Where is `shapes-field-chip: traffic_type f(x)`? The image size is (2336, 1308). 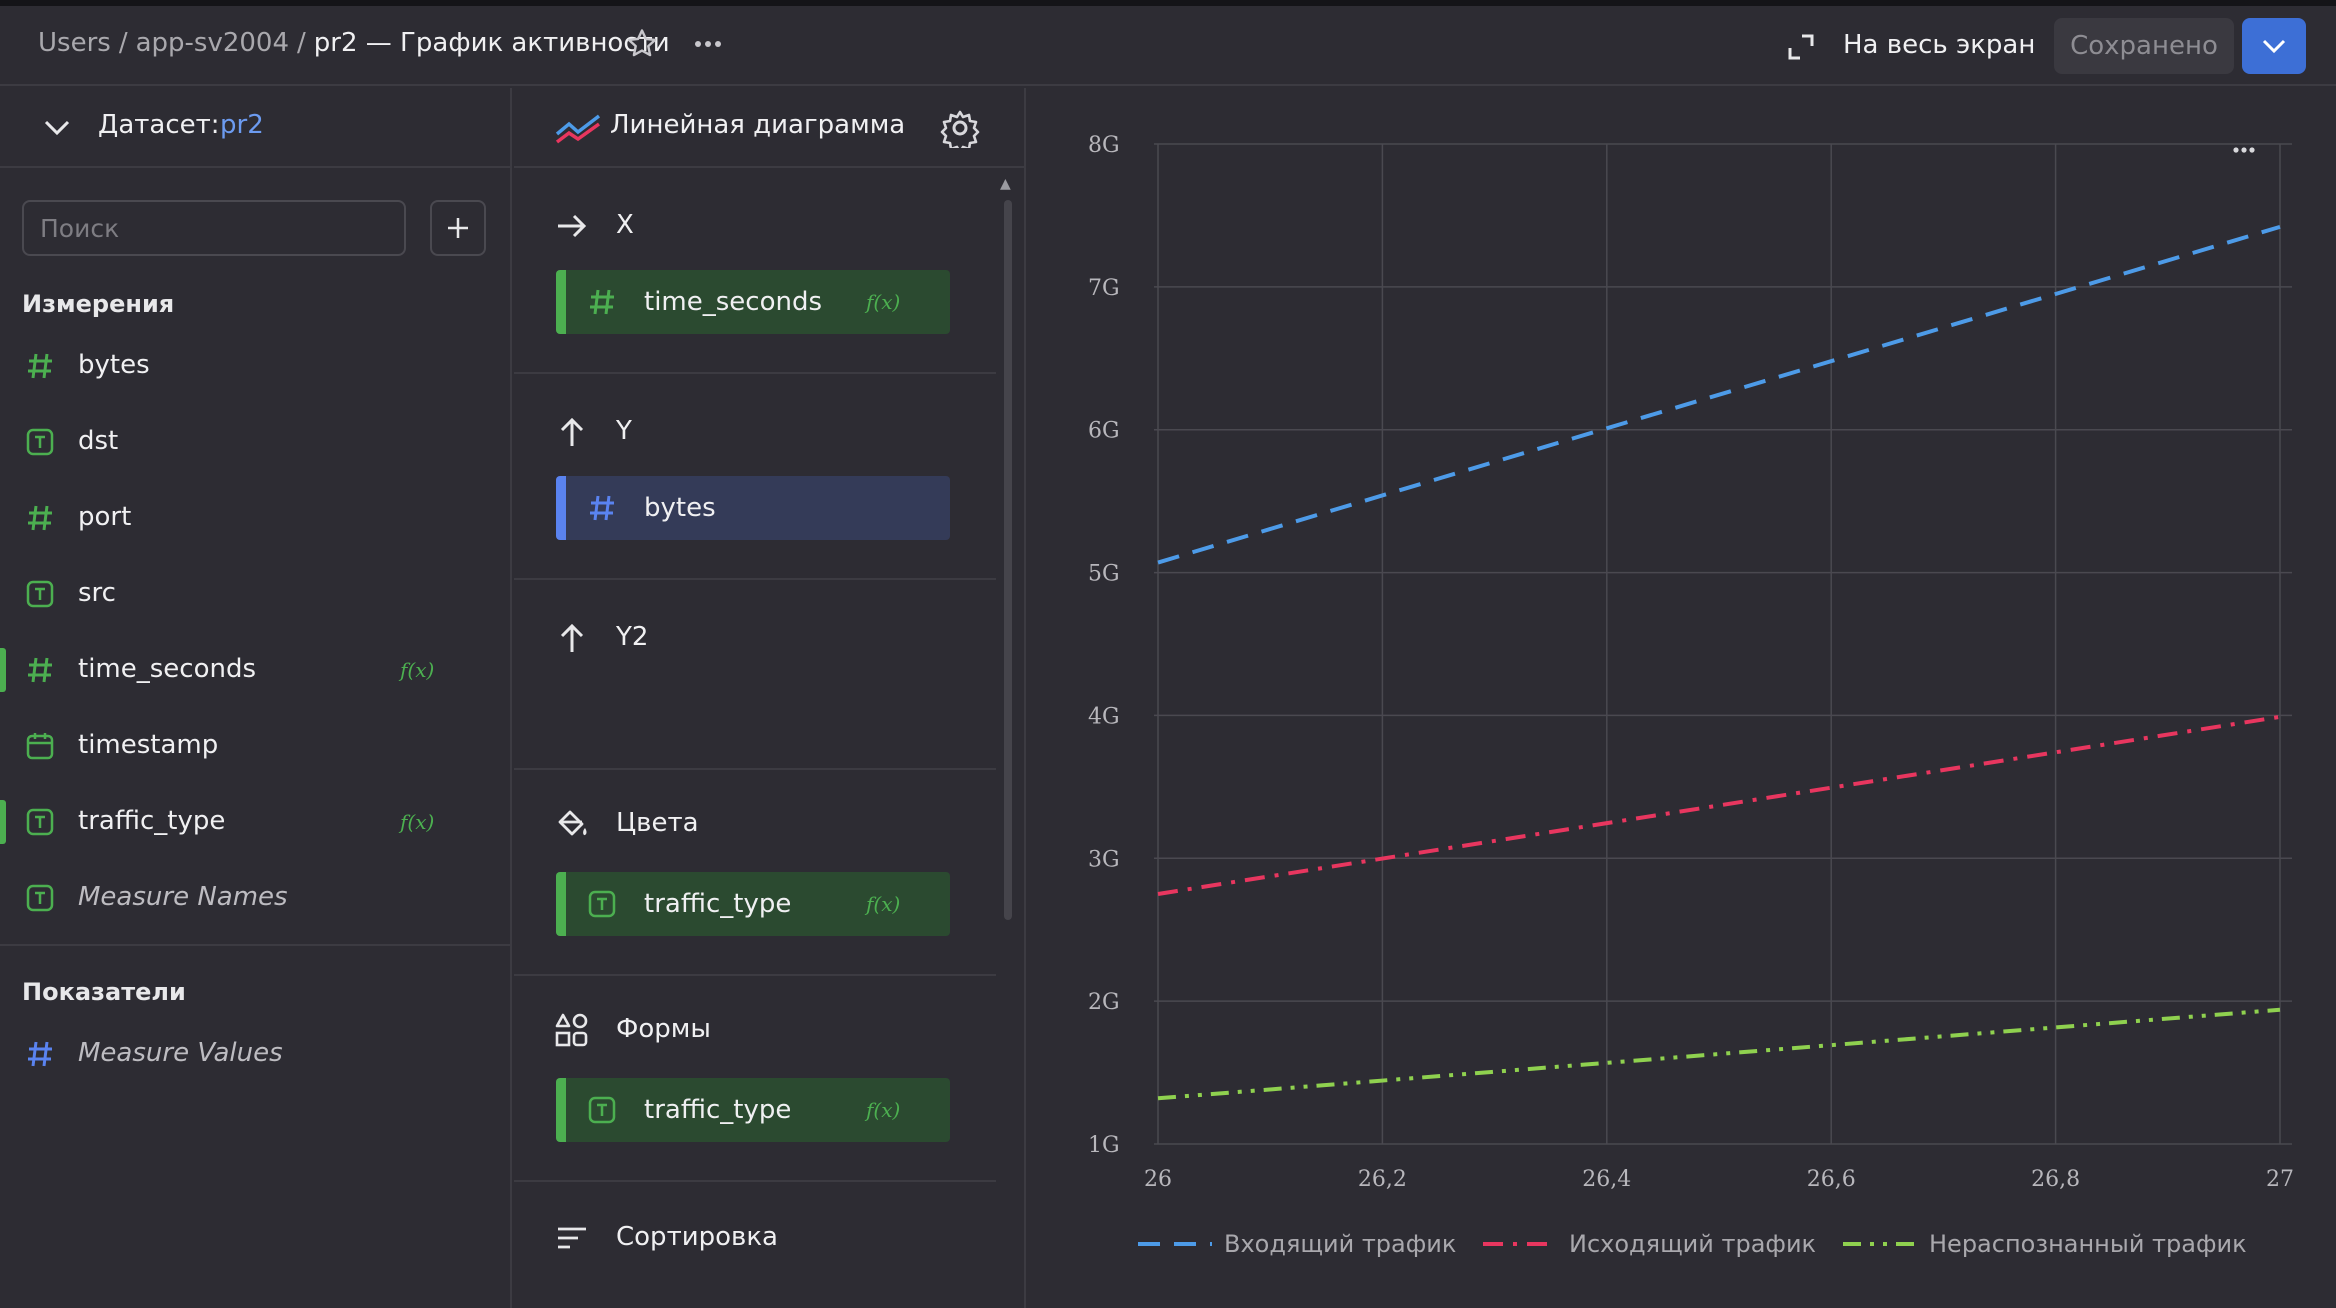 shapes-field-chip: traffic_type f(x) is located at coordinates (753, 1110).